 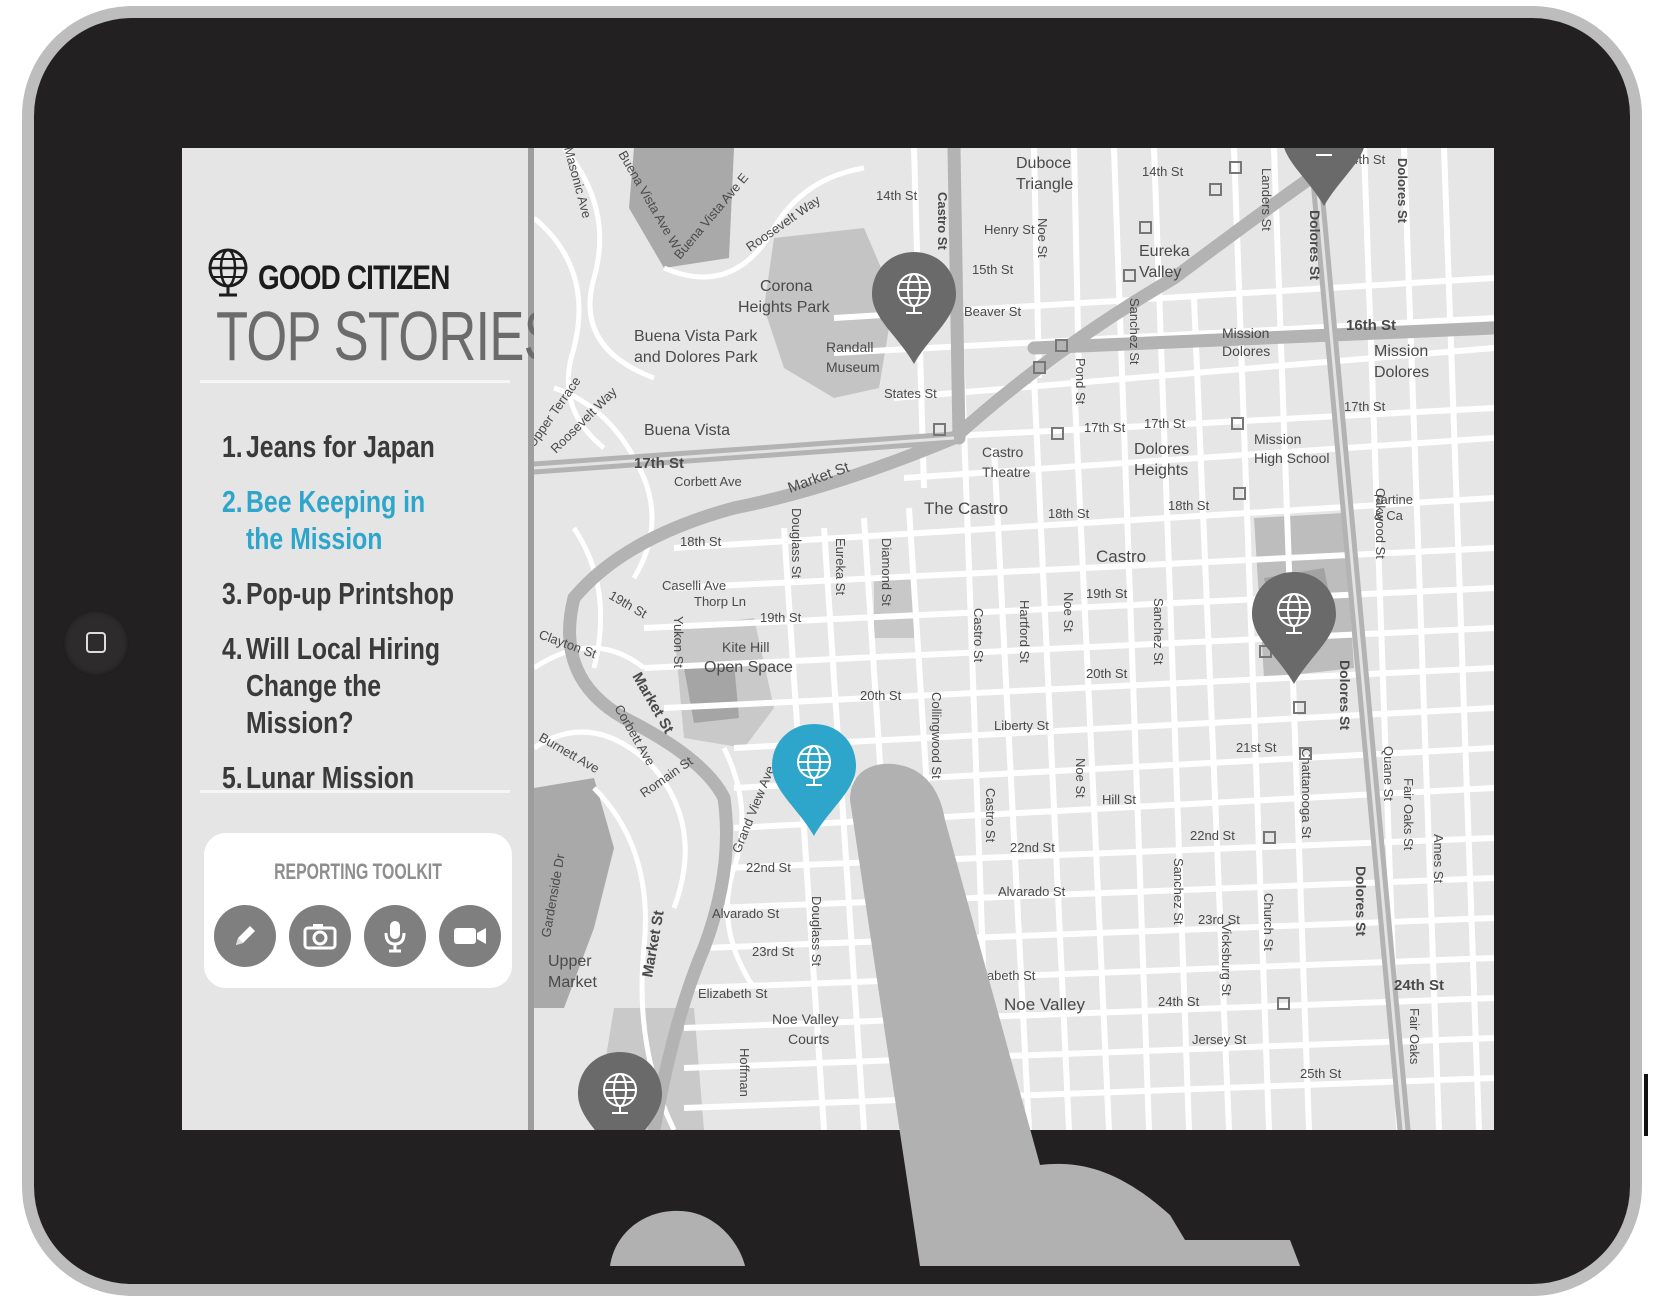 I want to click on story-title: Bee Keeping in the Mission, so click(x=336, y=520).